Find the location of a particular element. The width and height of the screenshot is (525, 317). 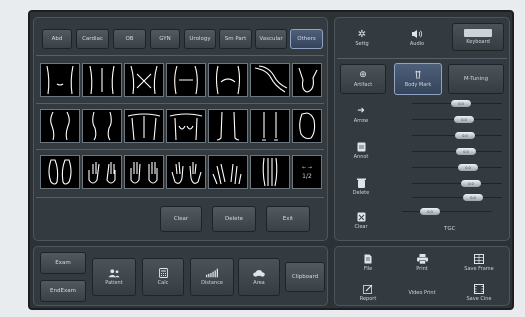

save-frame-button: Save Frame is located at coordinates (479, 263).